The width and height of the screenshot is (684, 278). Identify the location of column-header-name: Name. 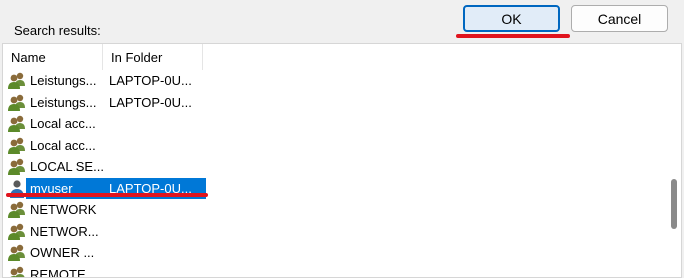
(53, 57).